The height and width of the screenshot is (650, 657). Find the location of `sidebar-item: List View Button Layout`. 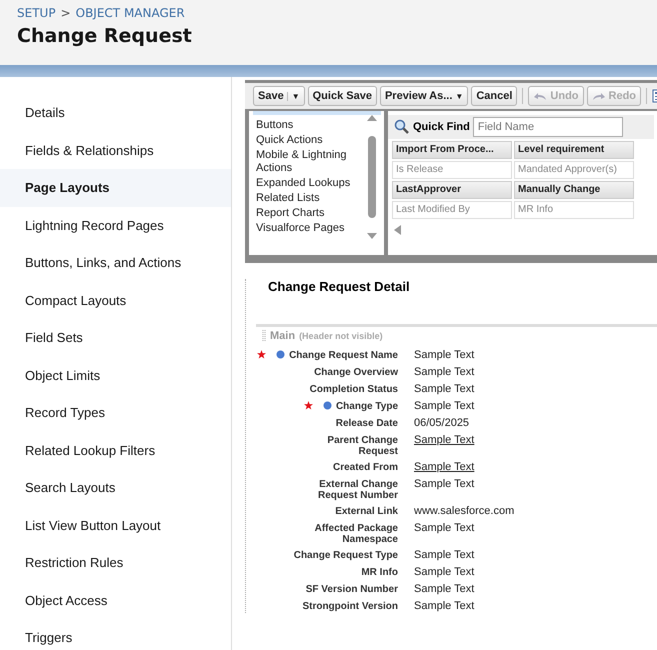

sidebar-item: List View Button Layout is located at coordinates (115, 525).